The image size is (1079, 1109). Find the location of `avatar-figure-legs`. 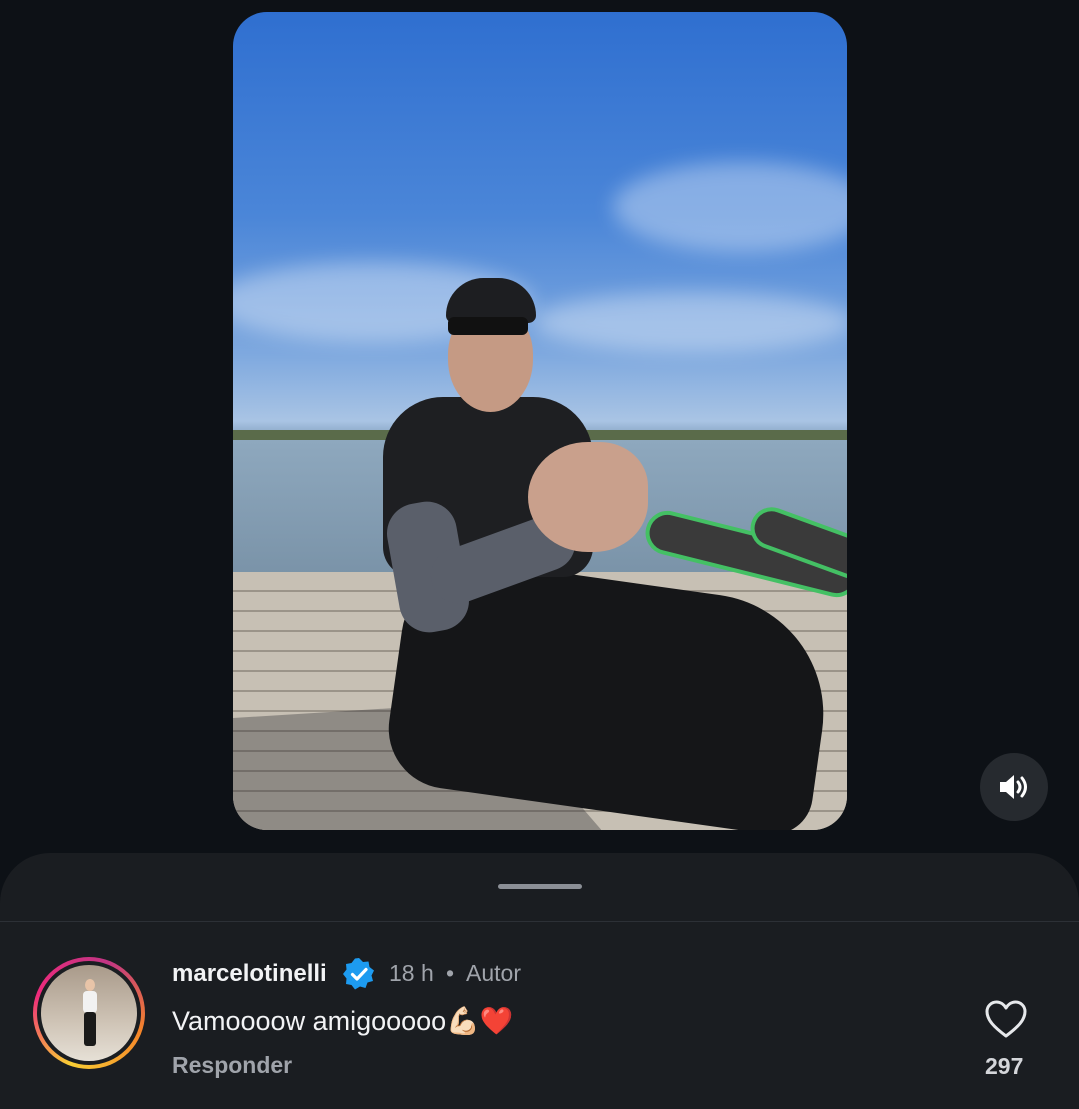

avatar-figure-legs is located at coordinates (90, 1029).